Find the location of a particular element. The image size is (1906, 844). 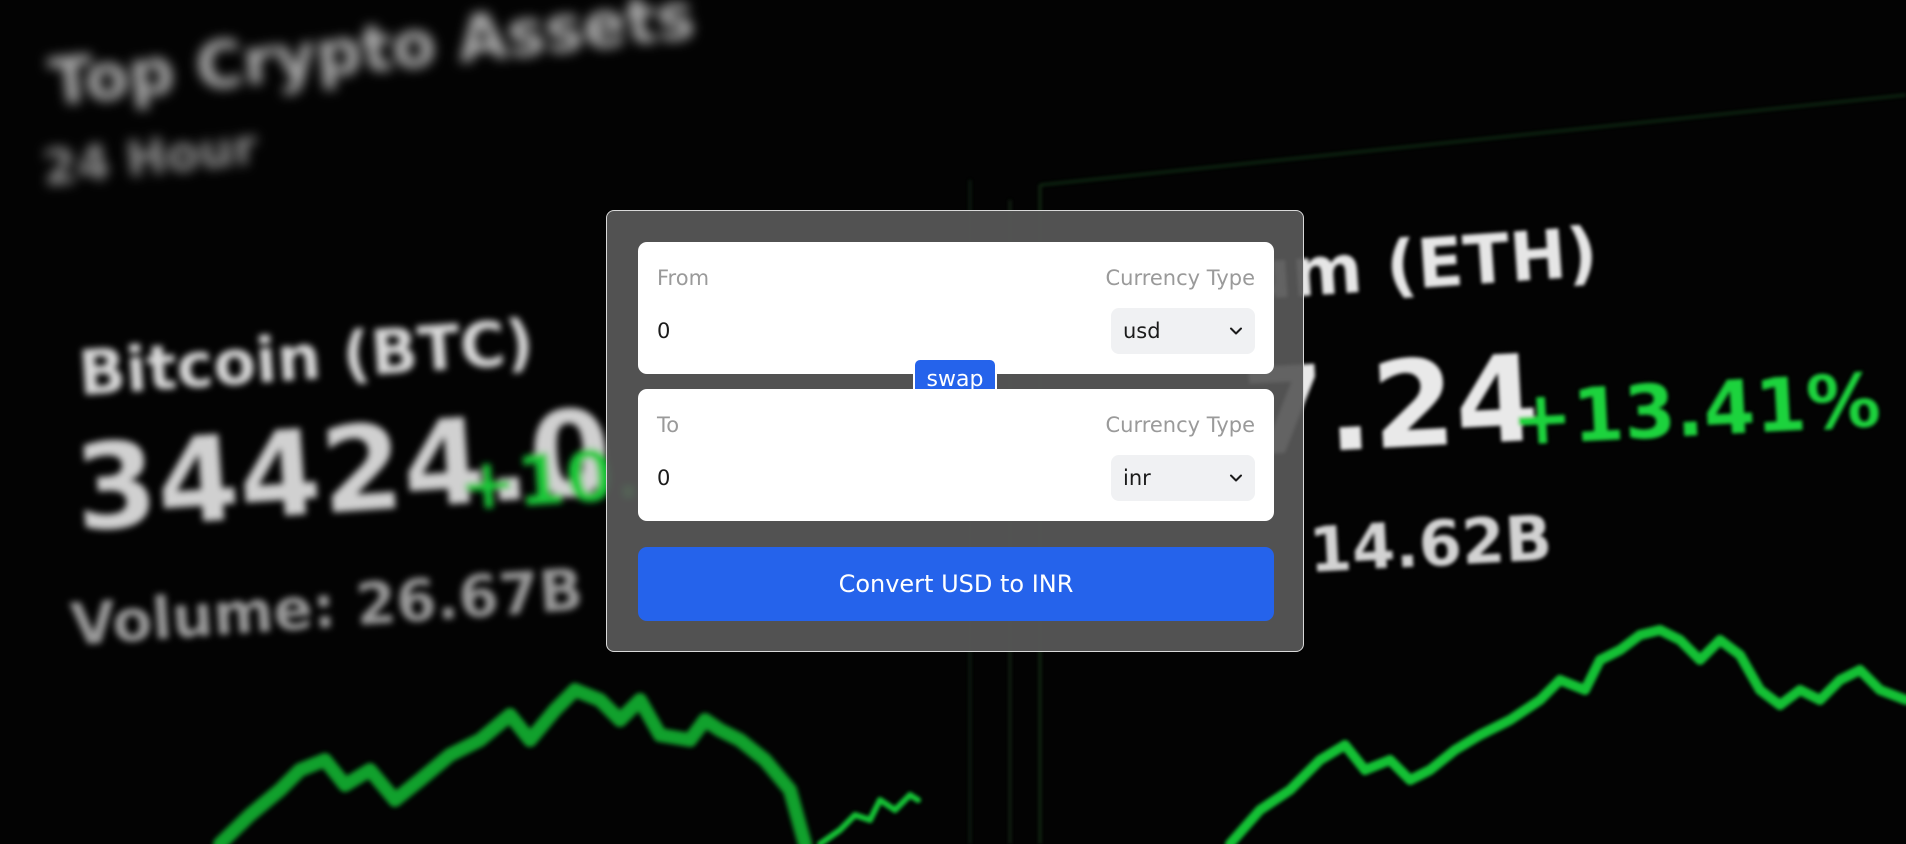

to-currency-select: inr is located at coordinates (1183, 478).